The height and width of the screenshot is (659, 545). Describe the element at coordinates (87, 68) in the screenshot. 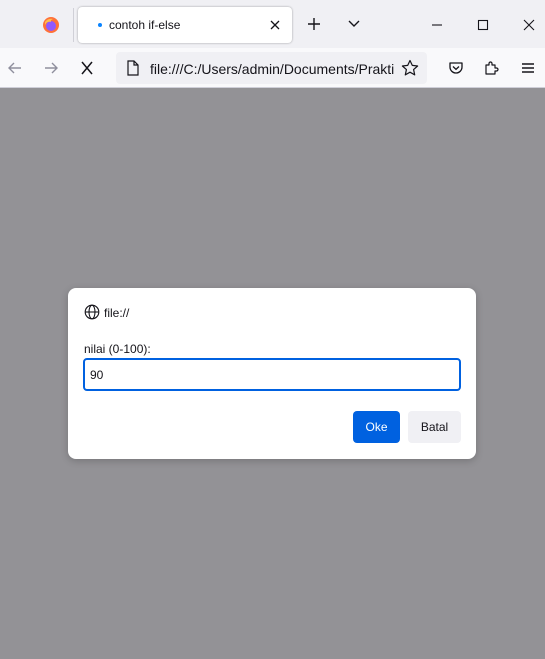

I see `stop-loading-icon` at that location.